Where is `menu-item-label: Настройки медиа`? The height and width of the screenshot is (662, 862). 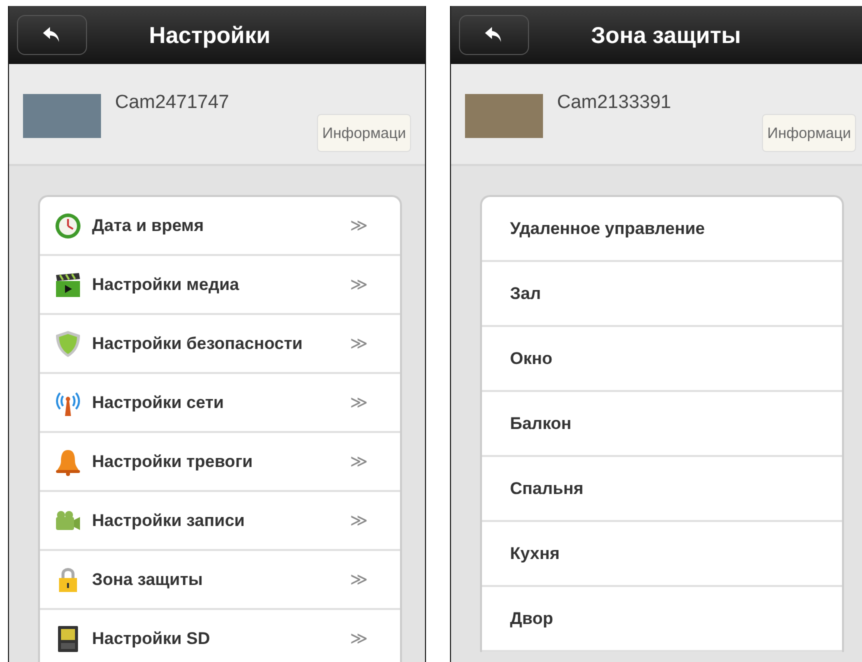 menu-item-label: Настройки медиа is located at coordinates (166, 284).